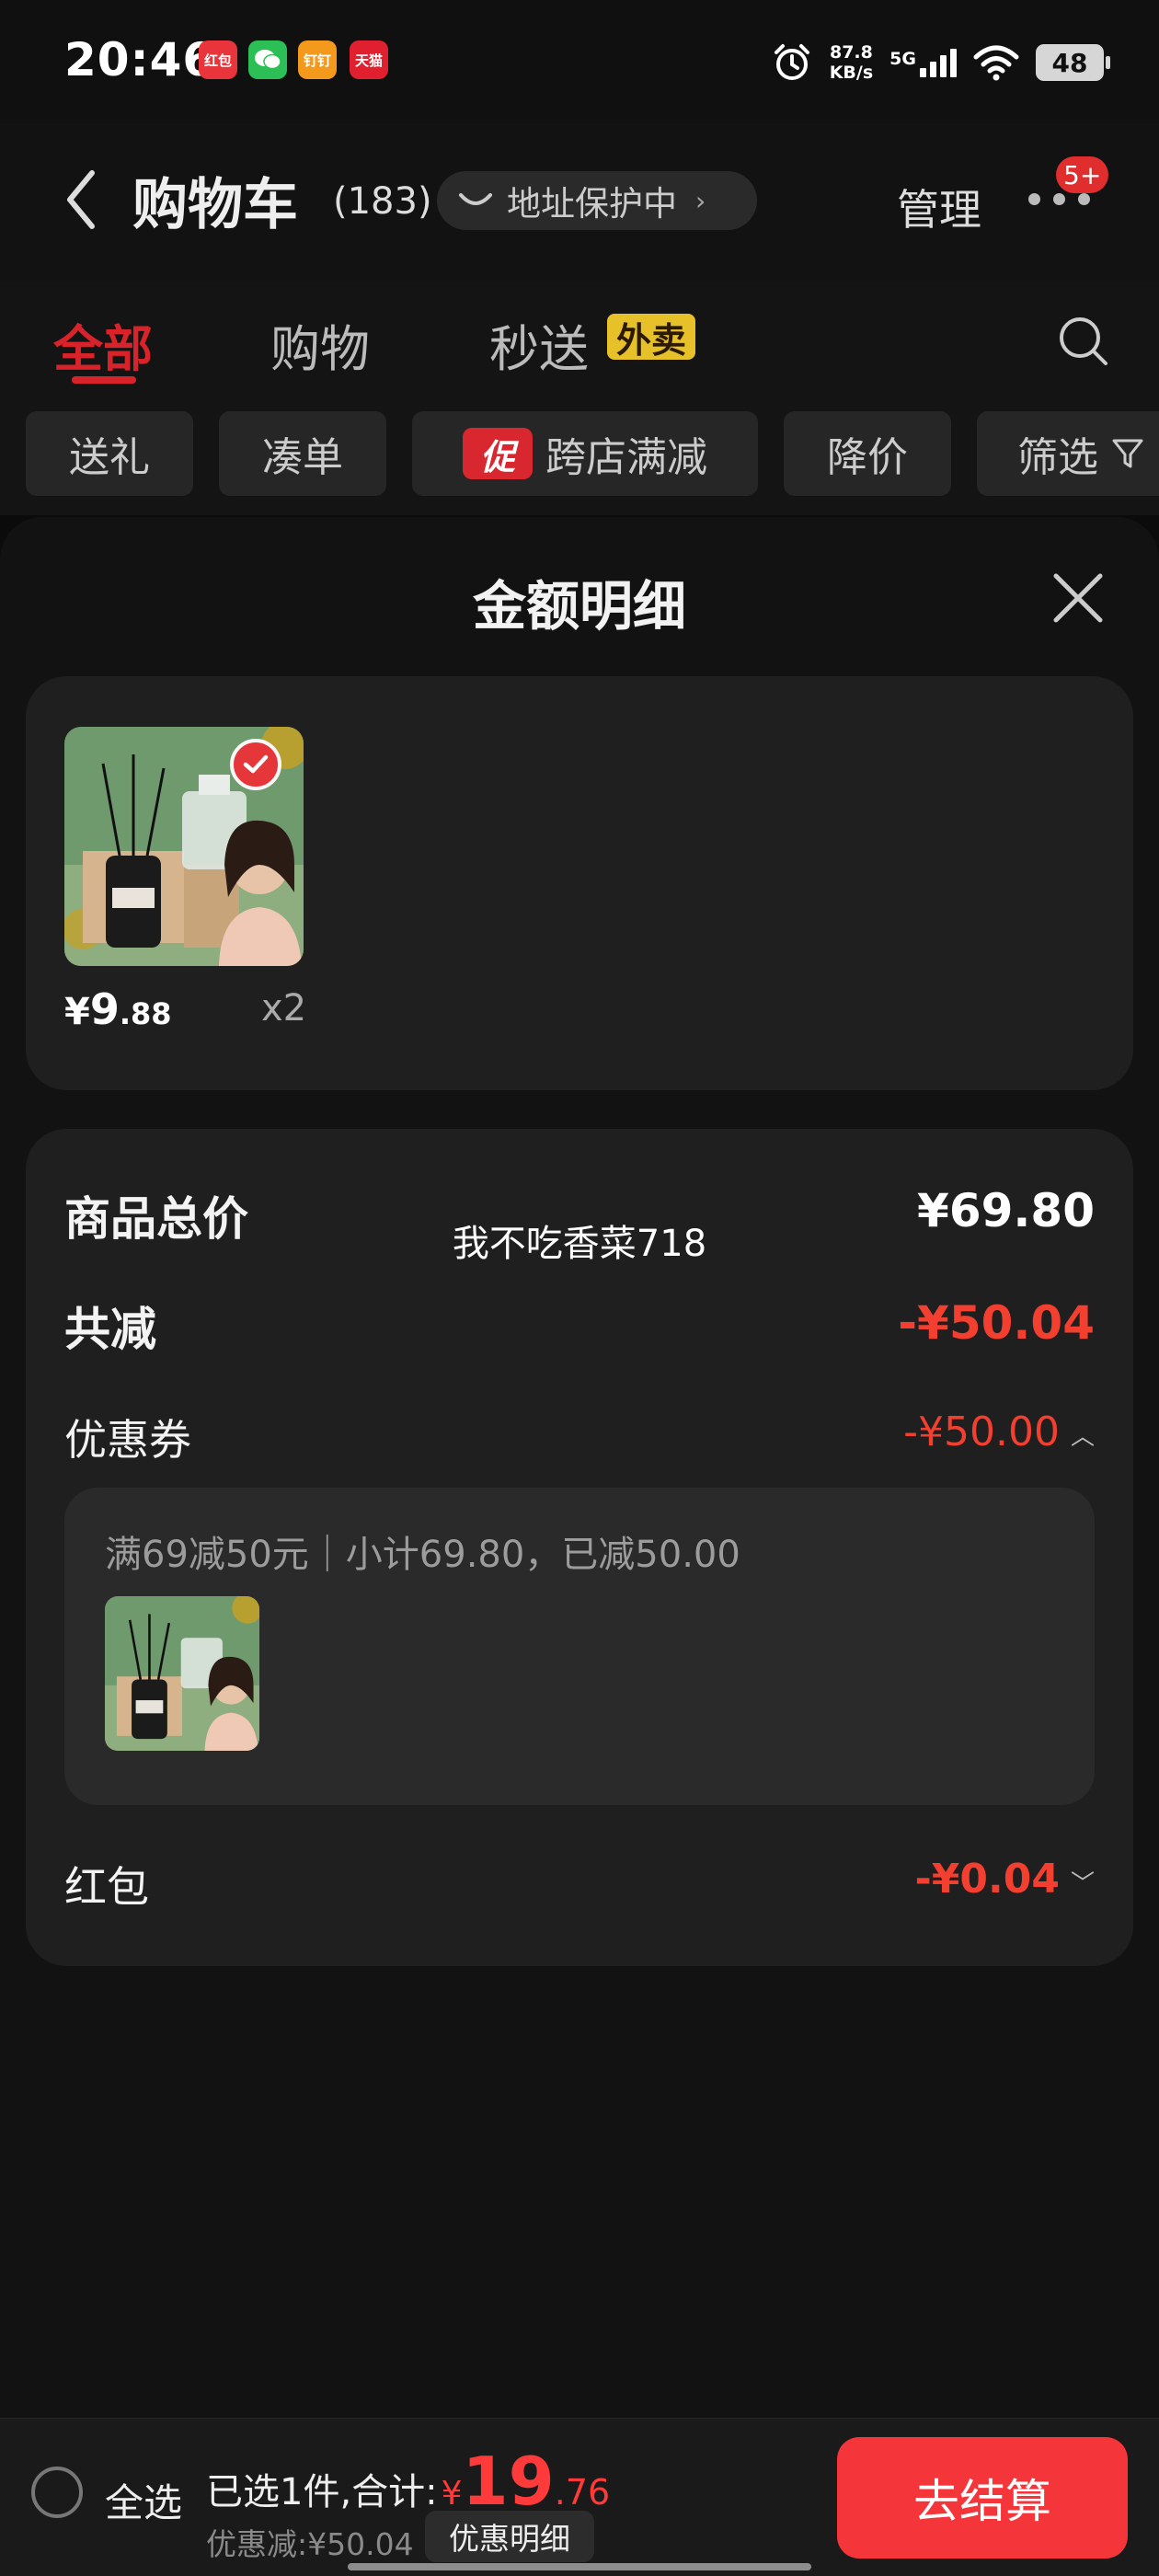 This screenshot has width=1159, height=2576. Describe the element at coordinates (539, 344) in the screenshot. I see `tab-instant: 秒送` at that location.